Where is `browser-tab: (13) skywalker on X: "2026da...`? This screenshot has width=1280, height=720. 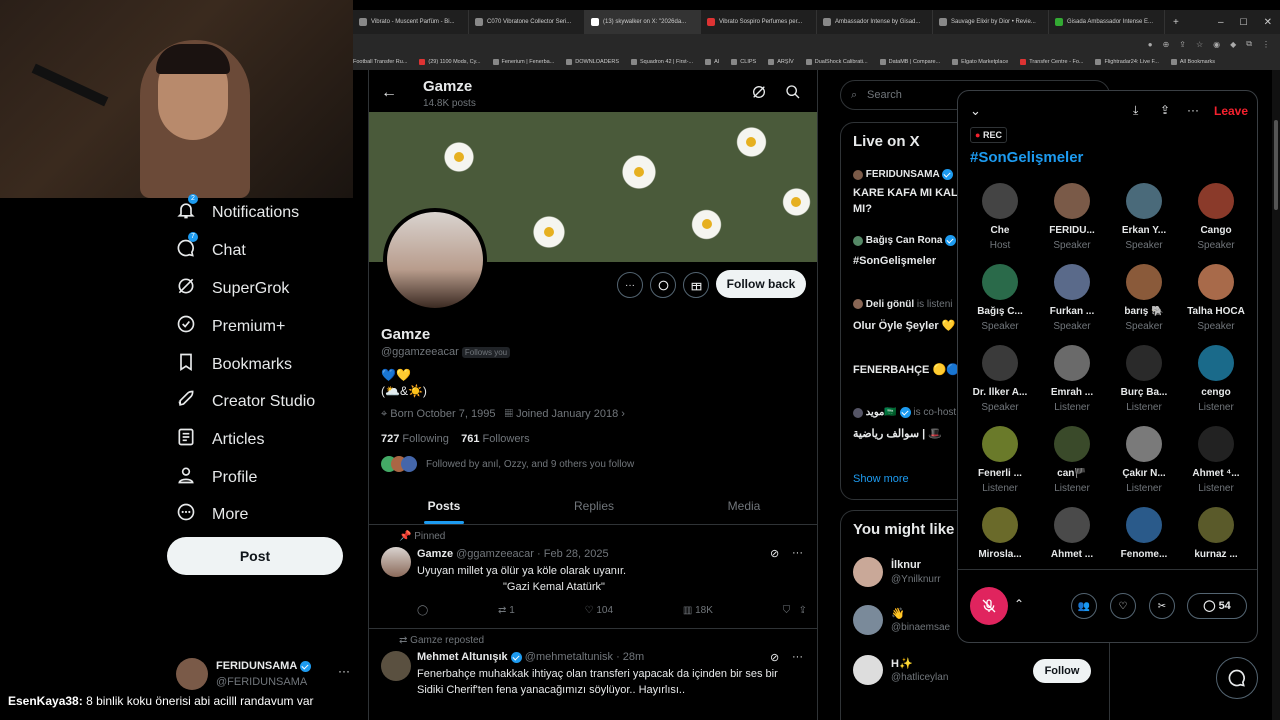 browser-tab: (13) skywalker on X: "2026da... is located at coordinates (643, 22).